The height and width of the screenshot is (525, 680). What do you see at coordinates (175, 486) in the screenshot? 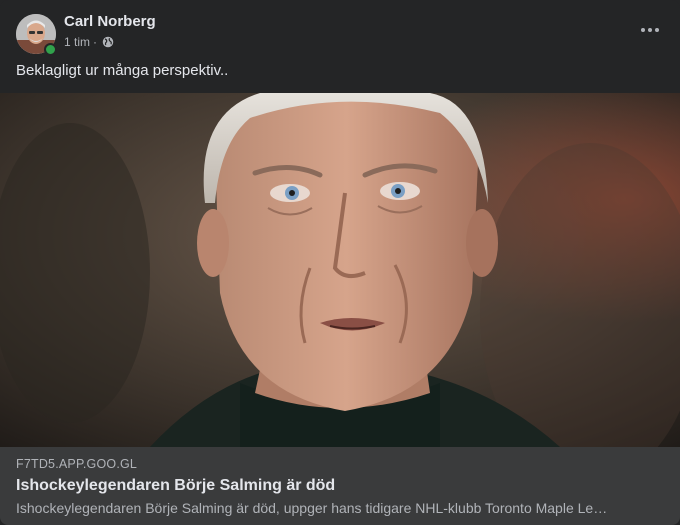
I see `link-title: Ishockeylegendaren Börje Salming är död` at bounding box center [175, 486].